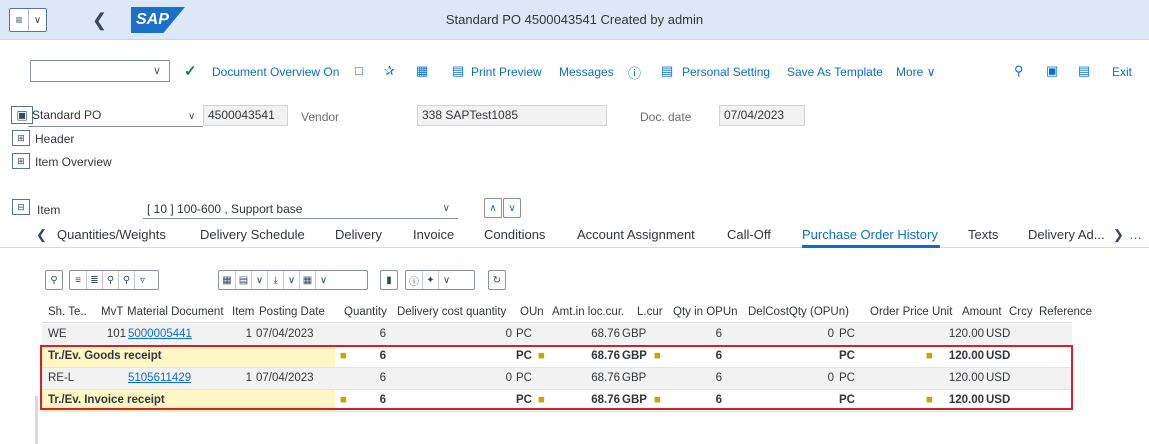  I want to click on vendor-field: 338 SAPTest1085, so click(512, 115).